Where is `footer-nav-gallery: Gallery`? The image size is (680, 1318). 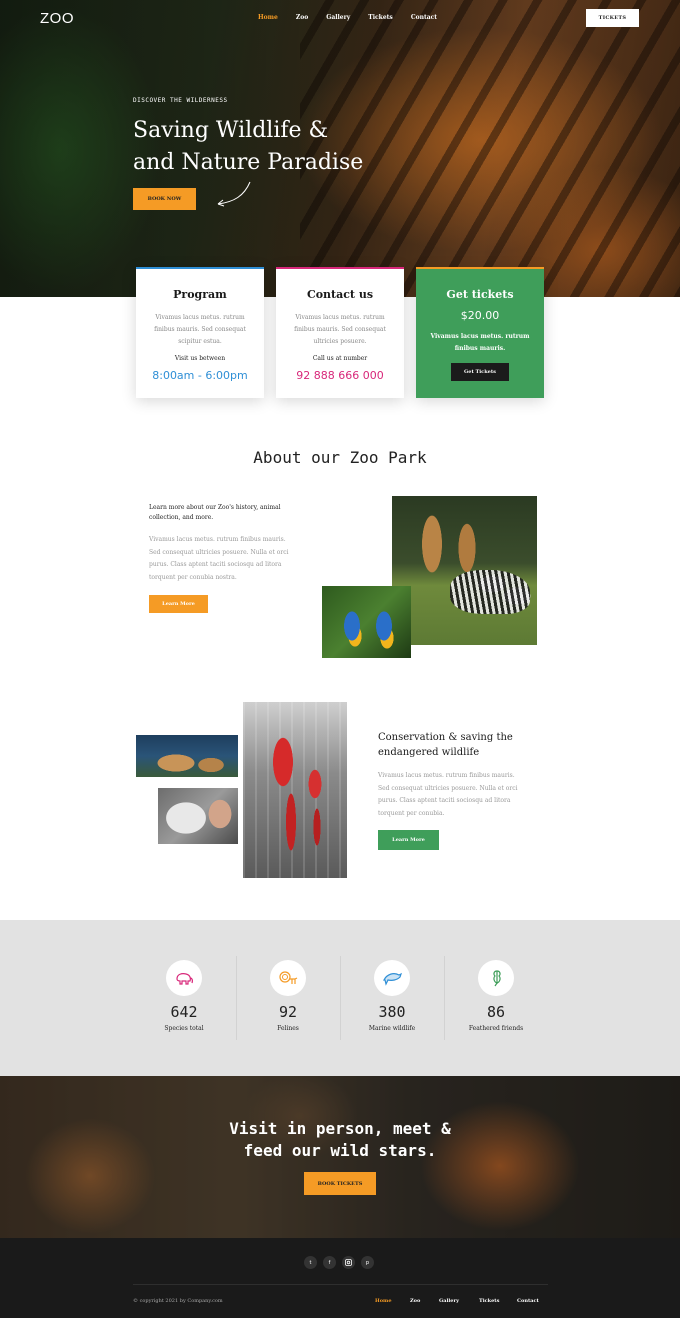
footer-nav-gallery: Gallery is located at coordinates (449, 1301).